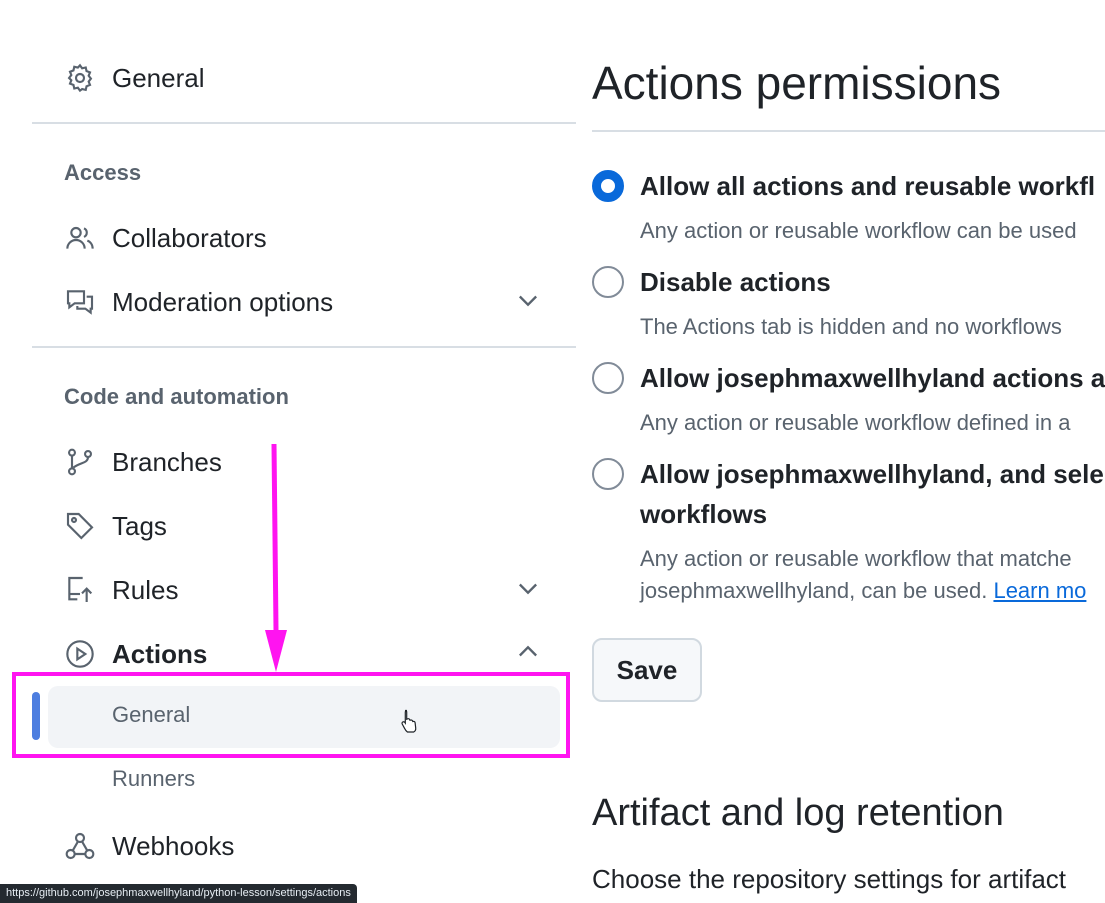 The height and width of the screenshot is (903, 1105). What do you see at coordinates (80, 462) in the screenshot?
I see `git-branch-icon` at bounding box center [80, 462].